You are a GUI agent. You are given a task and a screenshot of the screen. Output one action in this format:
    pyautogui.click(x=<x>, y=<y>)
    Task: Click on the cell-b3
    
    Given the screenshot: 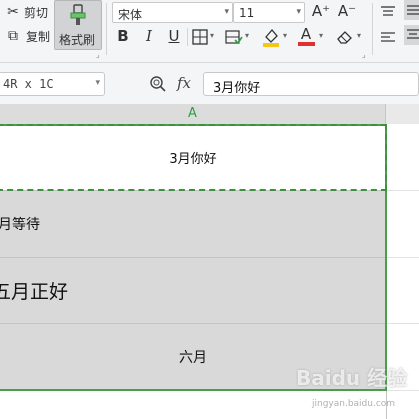 What is the action you would take?
    pyautogui.click(x=403, y=291)
    